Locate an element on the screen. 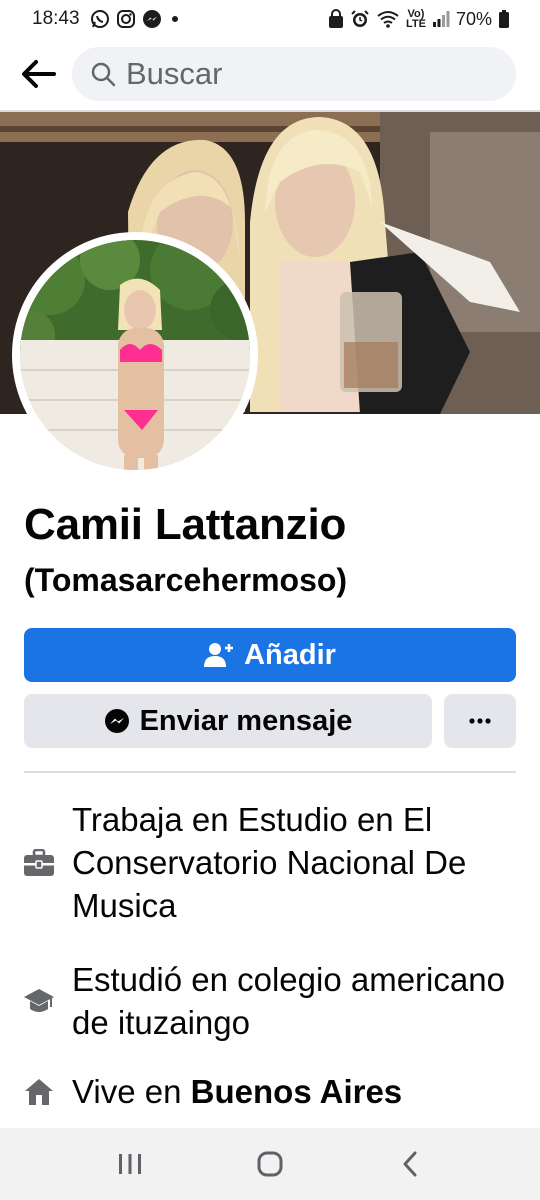 The width and height of the screenshot is (540, 1200). status-left: 18:43 is located at coordinates (107, 19).